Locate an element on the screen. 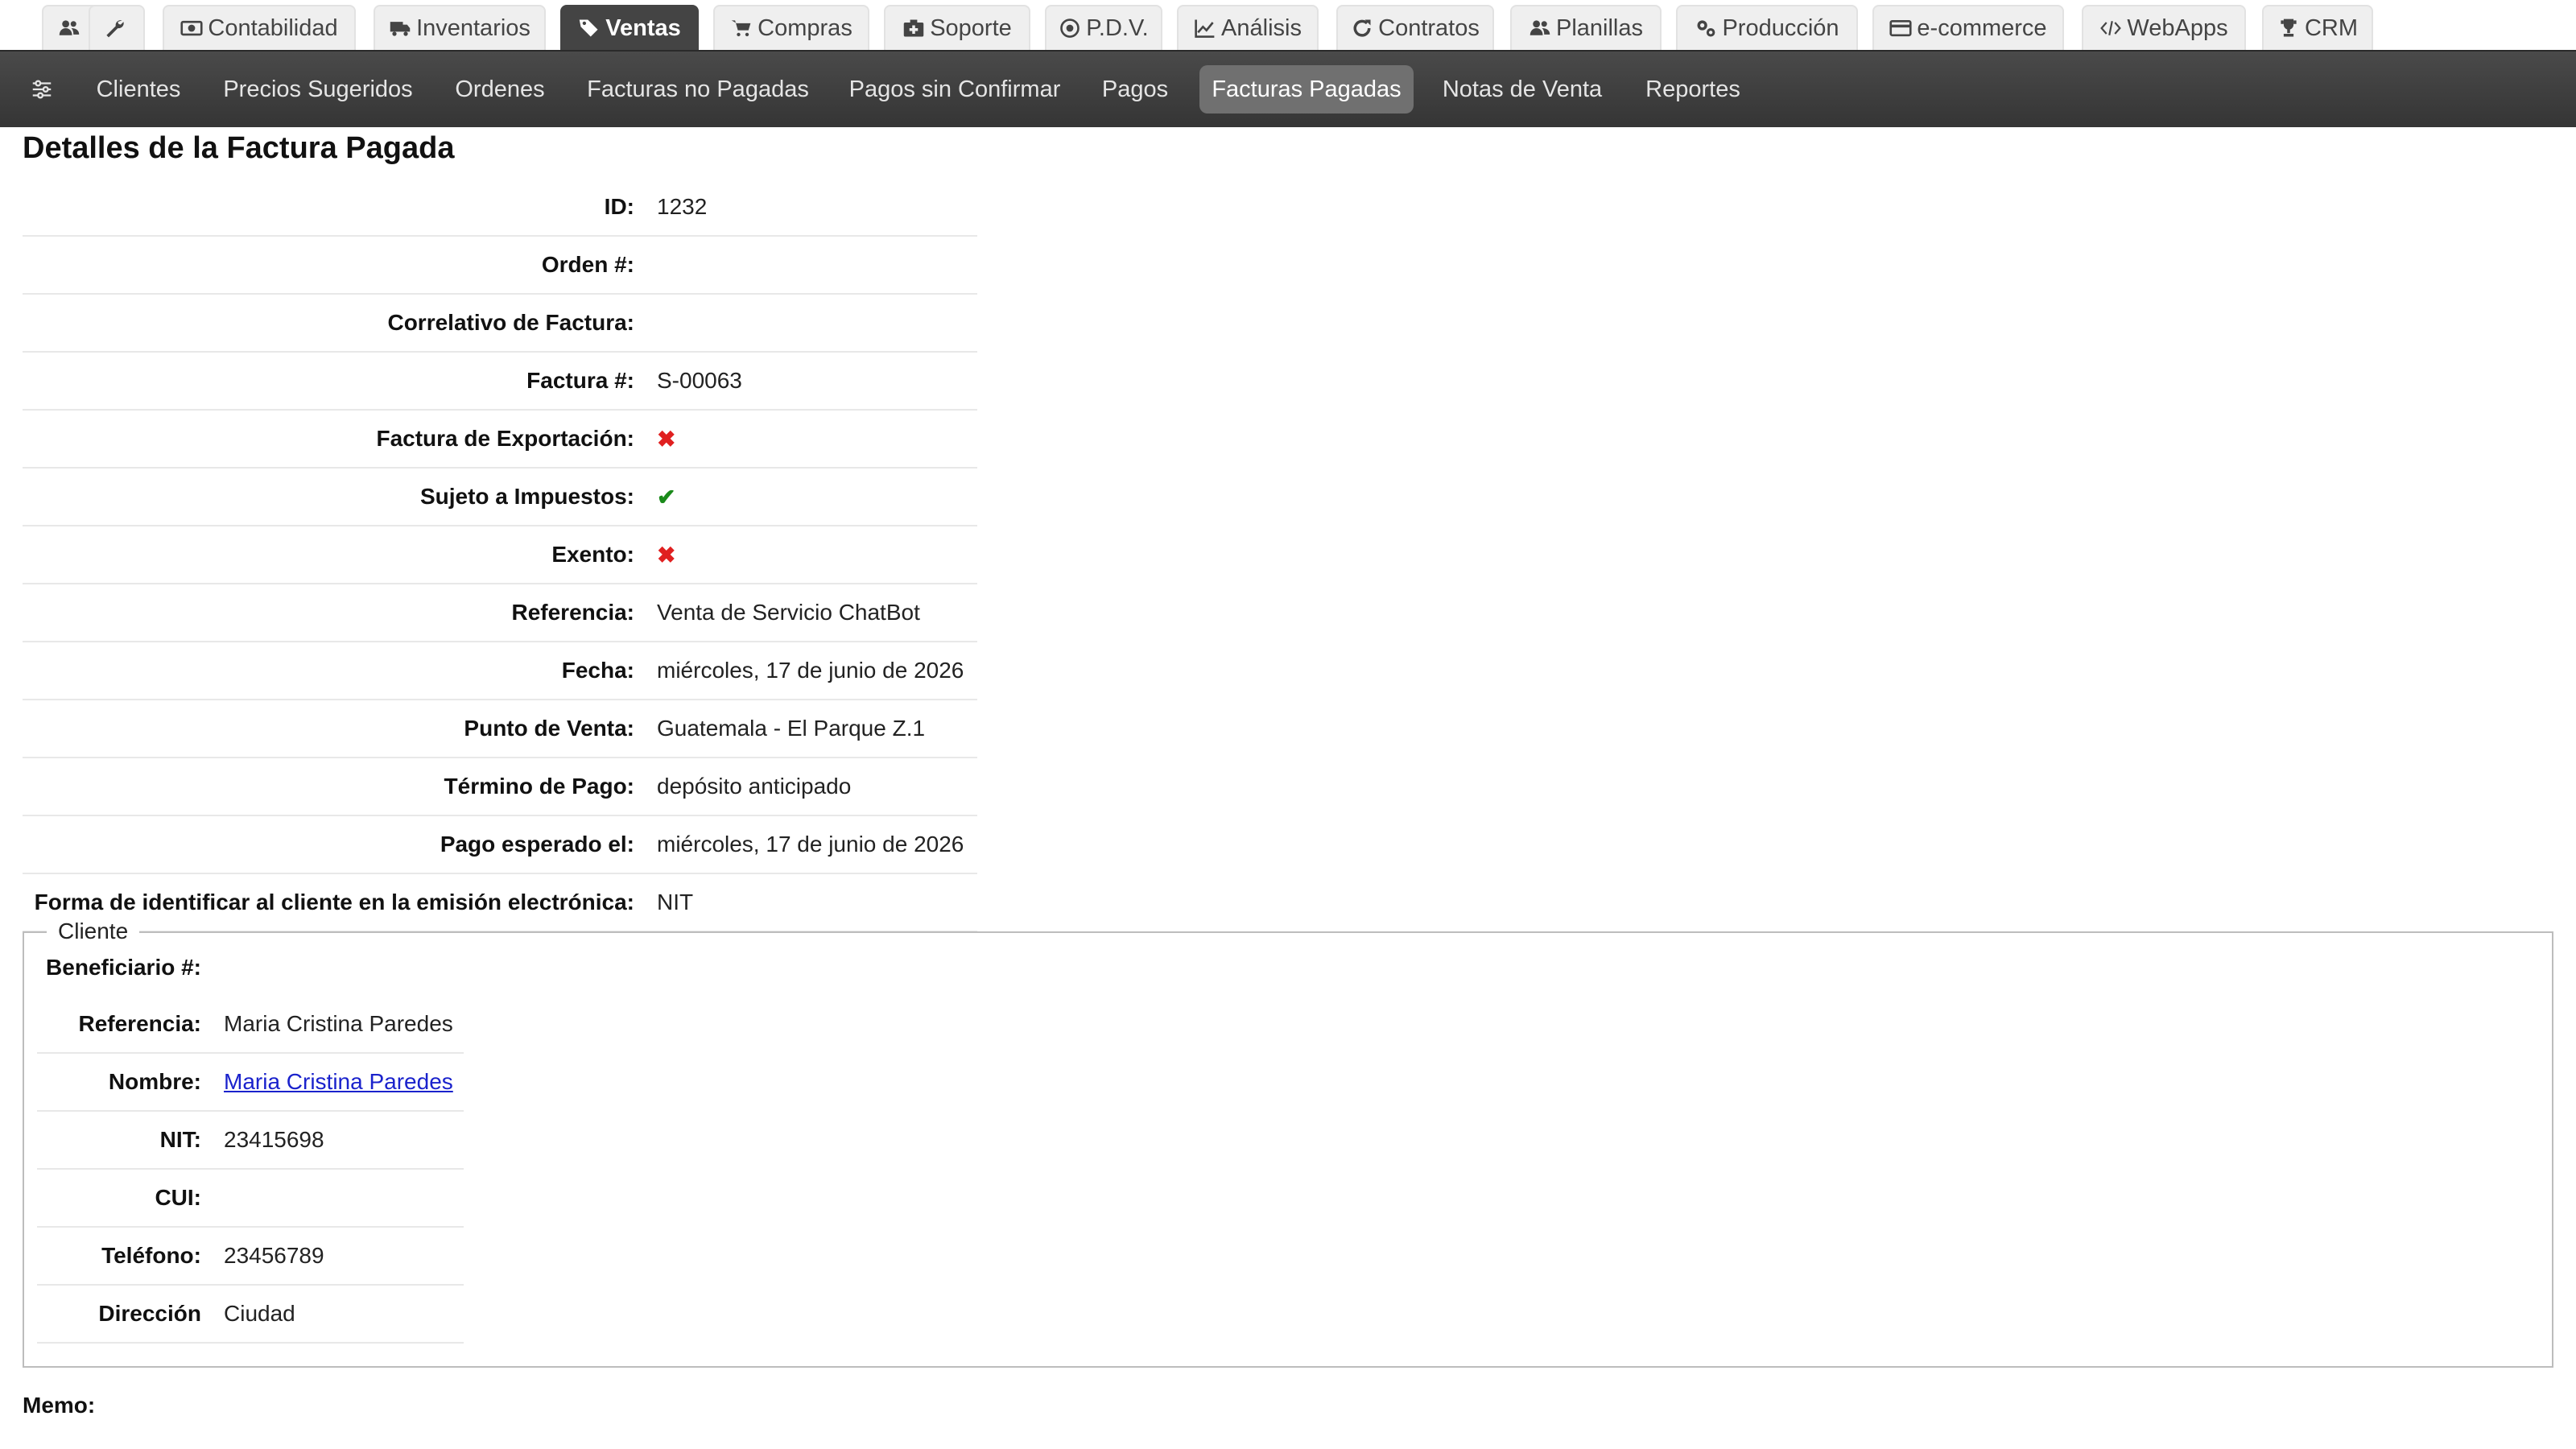  tab-pdv: P.D.V. is located at coordinates (1103, 27).